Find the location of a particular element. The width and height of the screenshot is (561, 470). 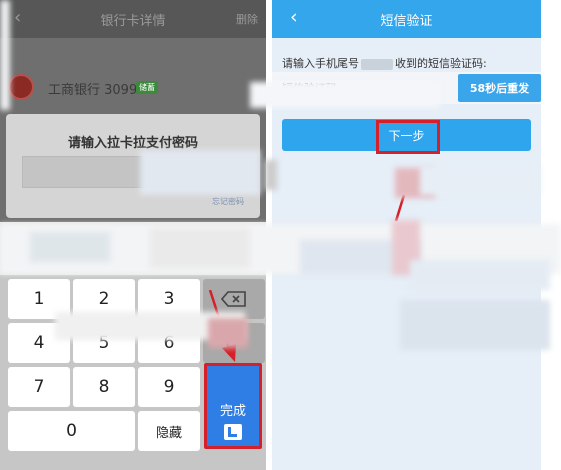

bank-card-name: 工商银行 3099 is located at coordinates (93, 90).